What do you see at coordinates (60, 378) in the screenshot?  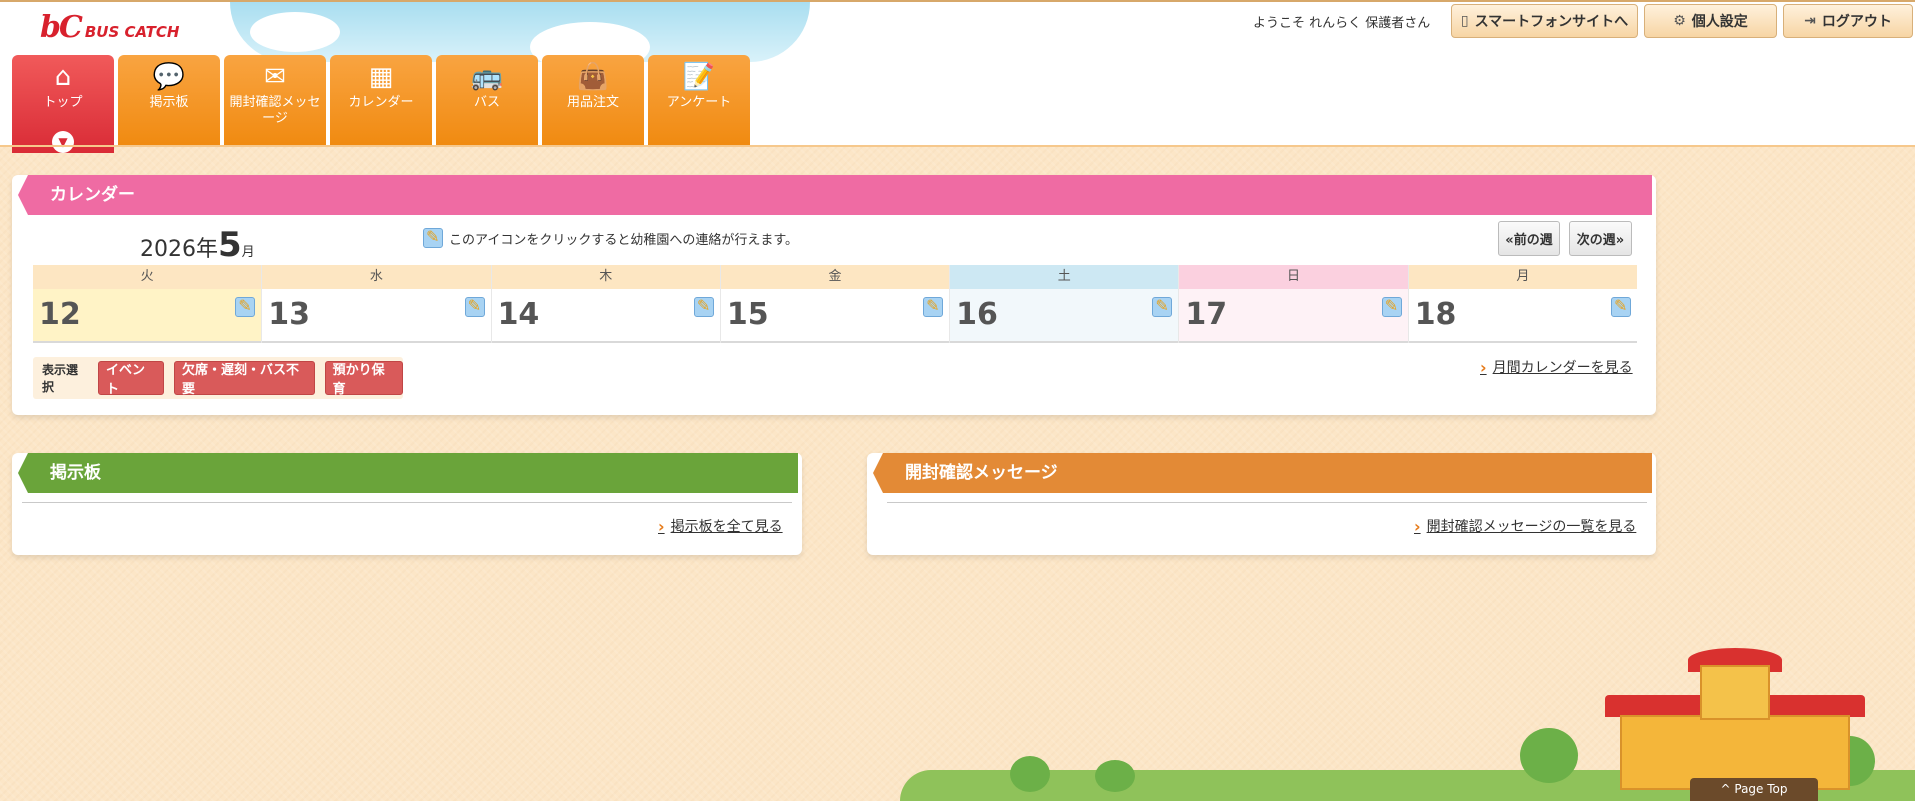 I see `filter-label: 表示選択` at bounding box center [60, 378].